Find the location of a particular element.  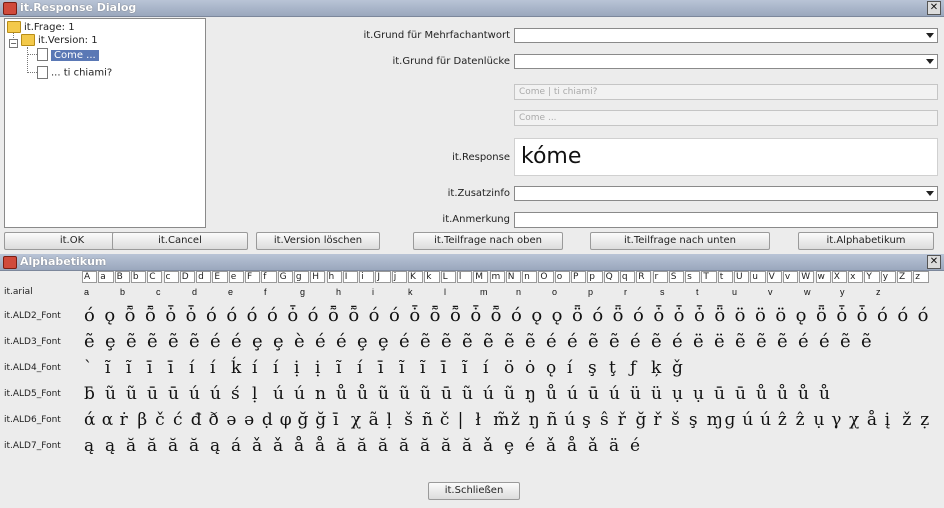

alphabet-glyph: č is located at coordinates (445, 420).